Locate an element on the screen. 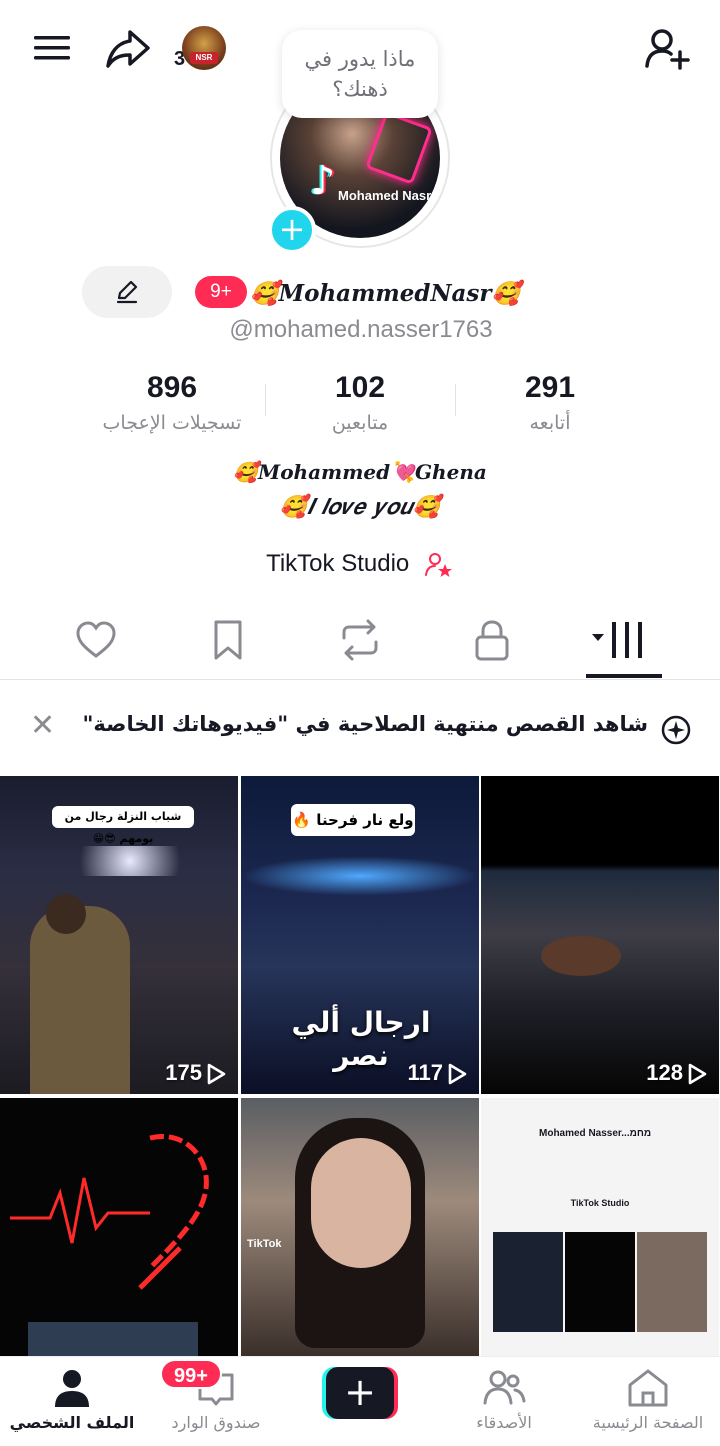 This screenshot has height=1446, width=720. reposts-tab-icon is located at coordinates (360, 640).